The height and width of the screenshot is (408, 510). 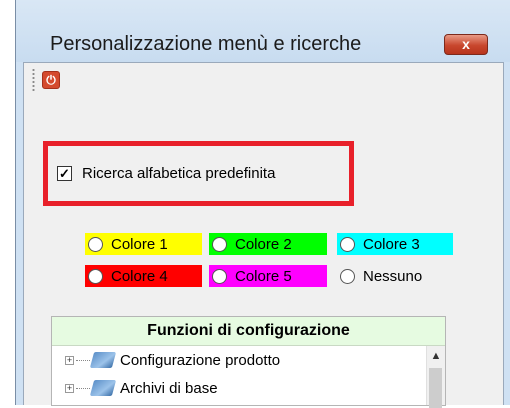 I want to click on scroll-thumb, so click(x=435, y=388).